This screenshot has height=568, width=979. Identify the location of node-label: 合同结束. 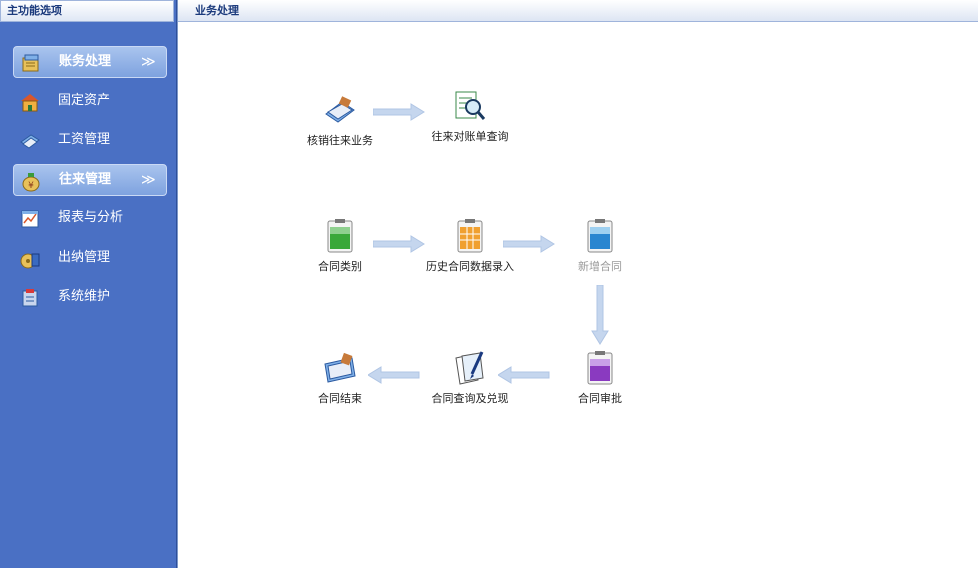
(340, 398).